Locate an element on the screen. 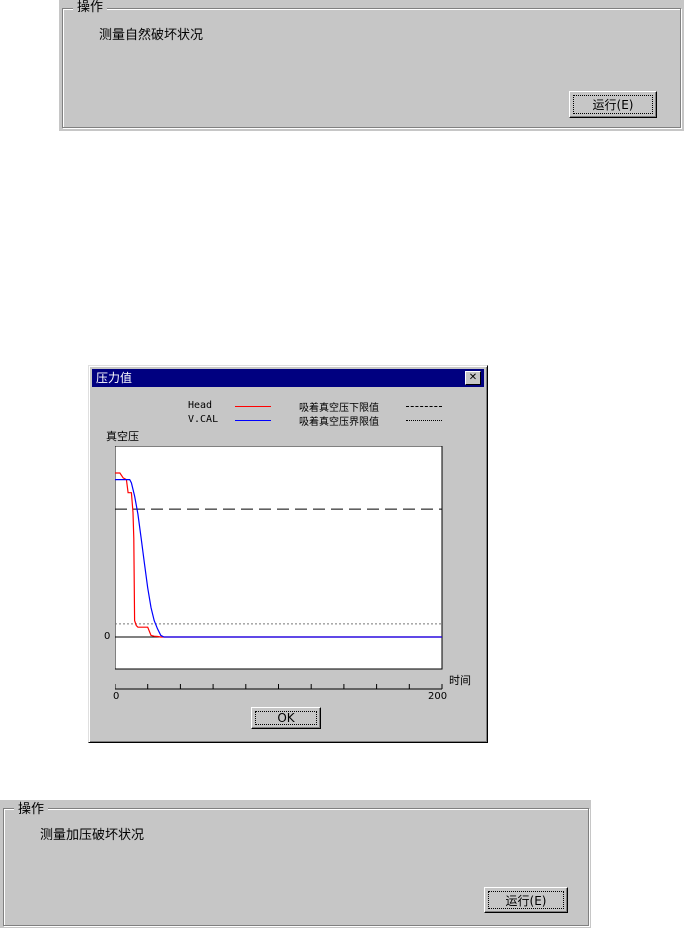 The width and height of the screenshot is (684, 928). dialog-title: 压力值 is located at coordinates (114, 378).